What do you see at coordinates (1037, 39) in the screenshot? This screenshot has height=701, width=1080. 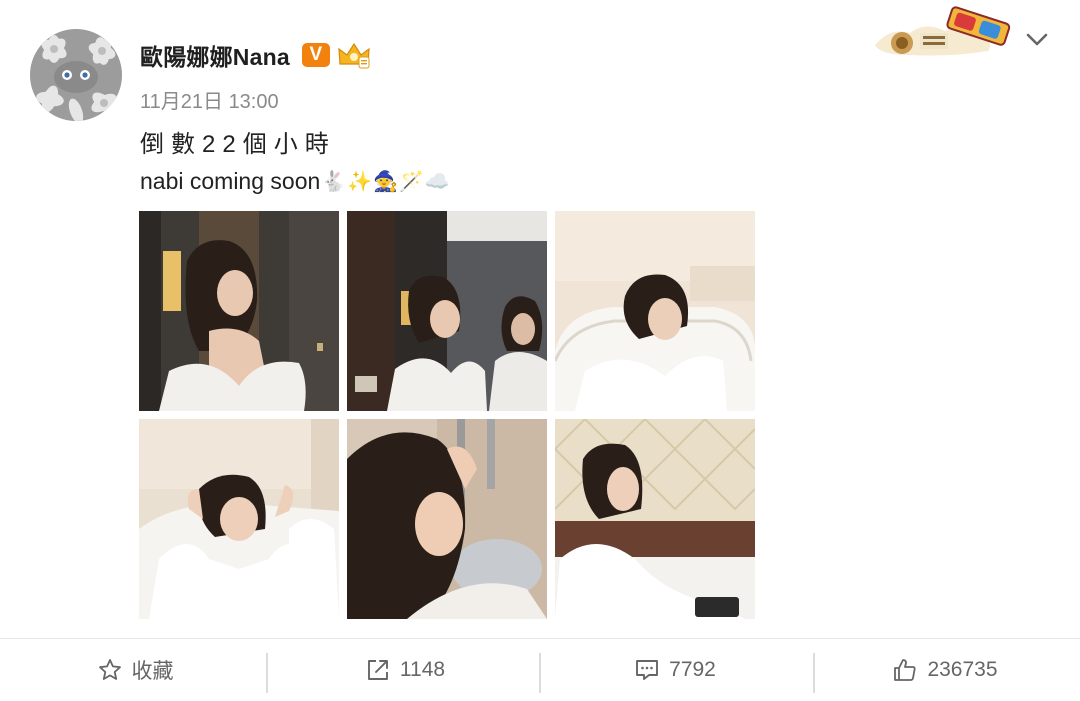 I see `chevron-down-icon` at bounding box center [1037, 39].